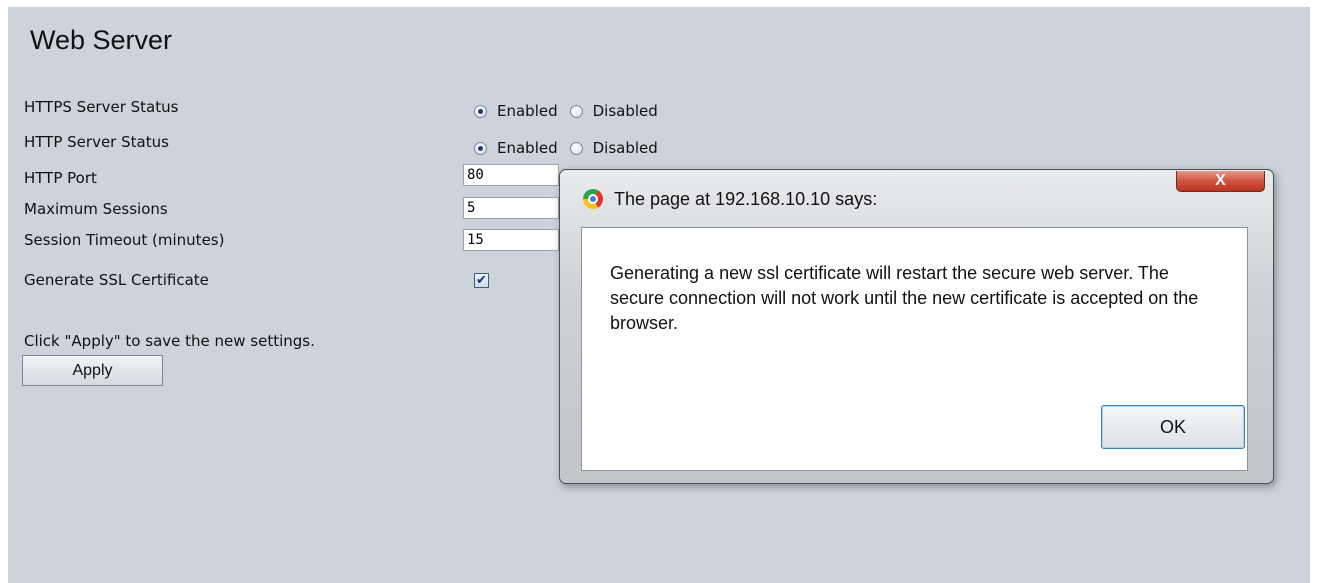 The height and width of the screenshot is (583, 1317). I want to click on session-timeout-label: Session Timeout (minutes), so click(124, 240).